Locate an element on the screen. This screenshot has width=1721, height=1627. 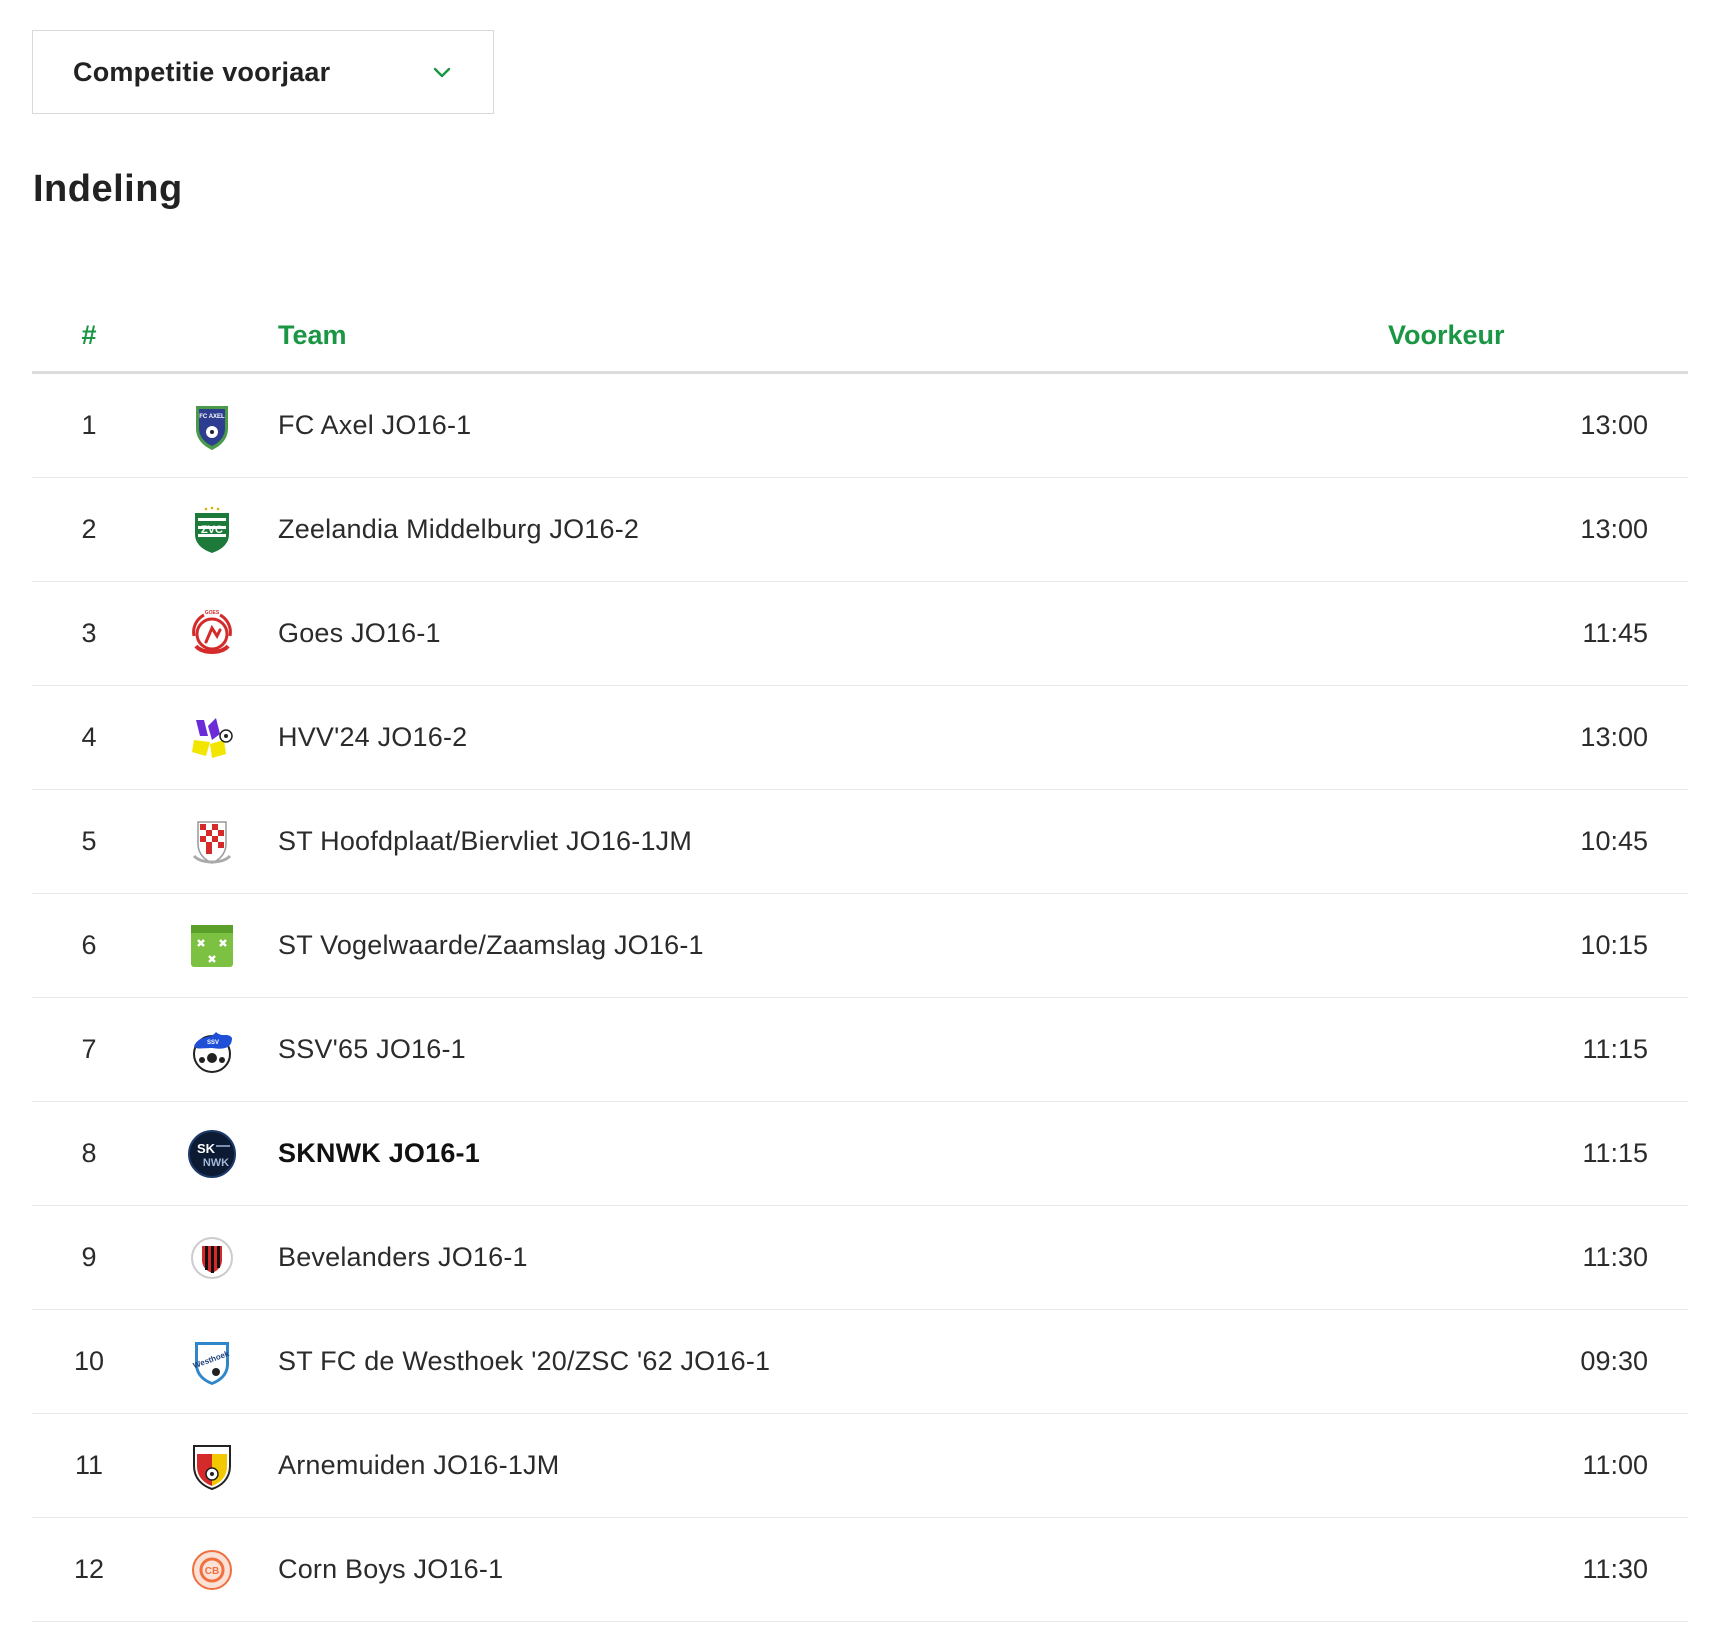
table-row: 5 ST Hoofdplaat/Biervliet JO16-1JM 10:45 is located at coordinates (860, 842).